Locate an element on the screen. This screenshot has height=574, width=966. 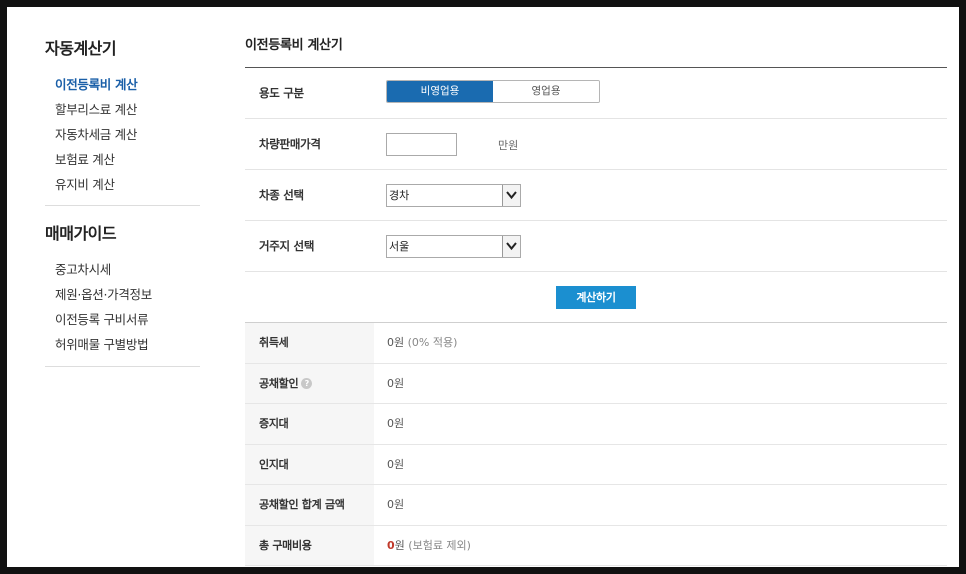
price-input is located at coordinates (421, 144).